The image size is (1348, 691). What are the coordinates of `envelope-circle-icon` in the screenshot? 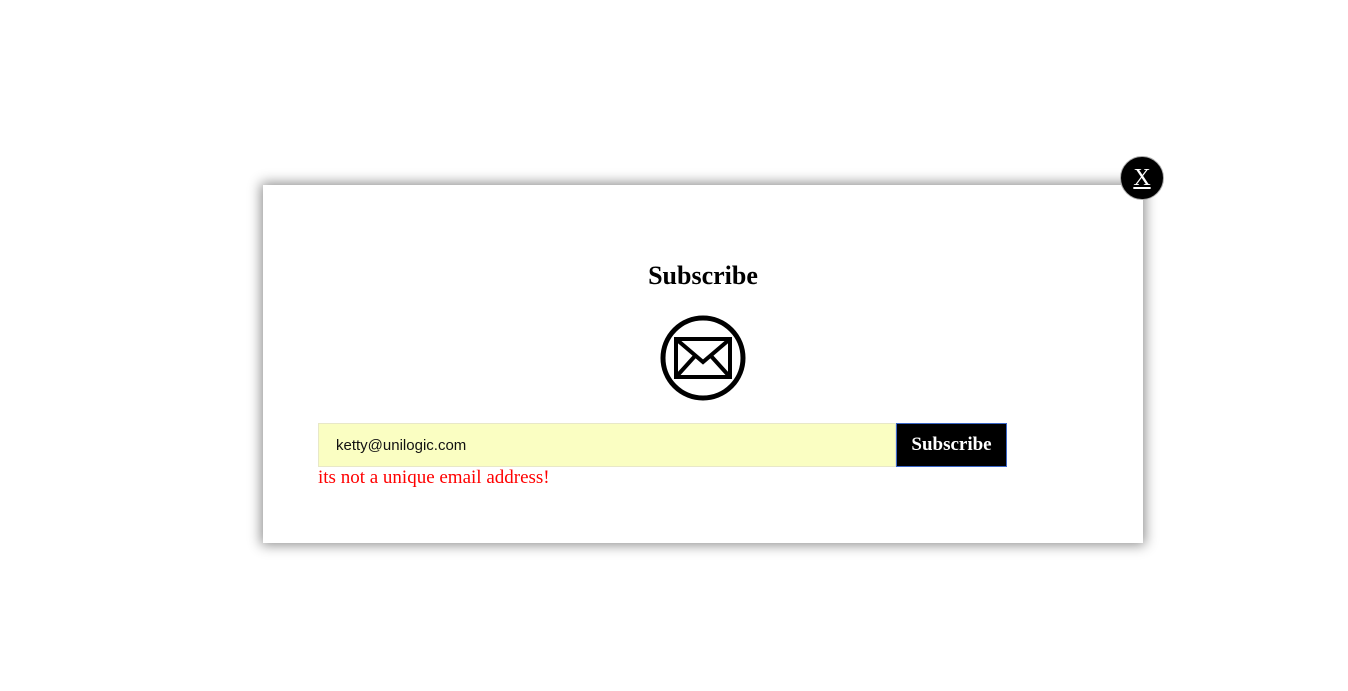 It's located at (703, 358).